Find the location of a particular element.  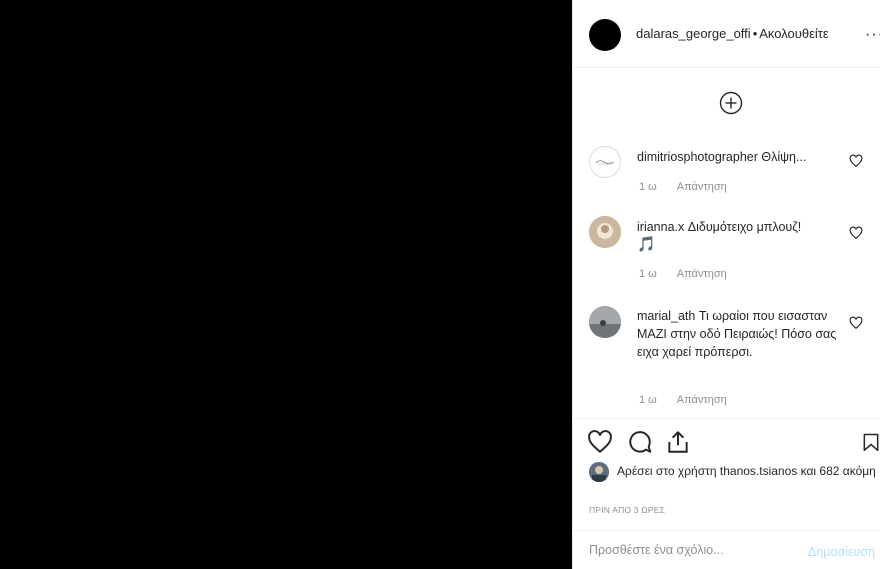

comment-username: irianna.x is located at coordinates (660, 227).